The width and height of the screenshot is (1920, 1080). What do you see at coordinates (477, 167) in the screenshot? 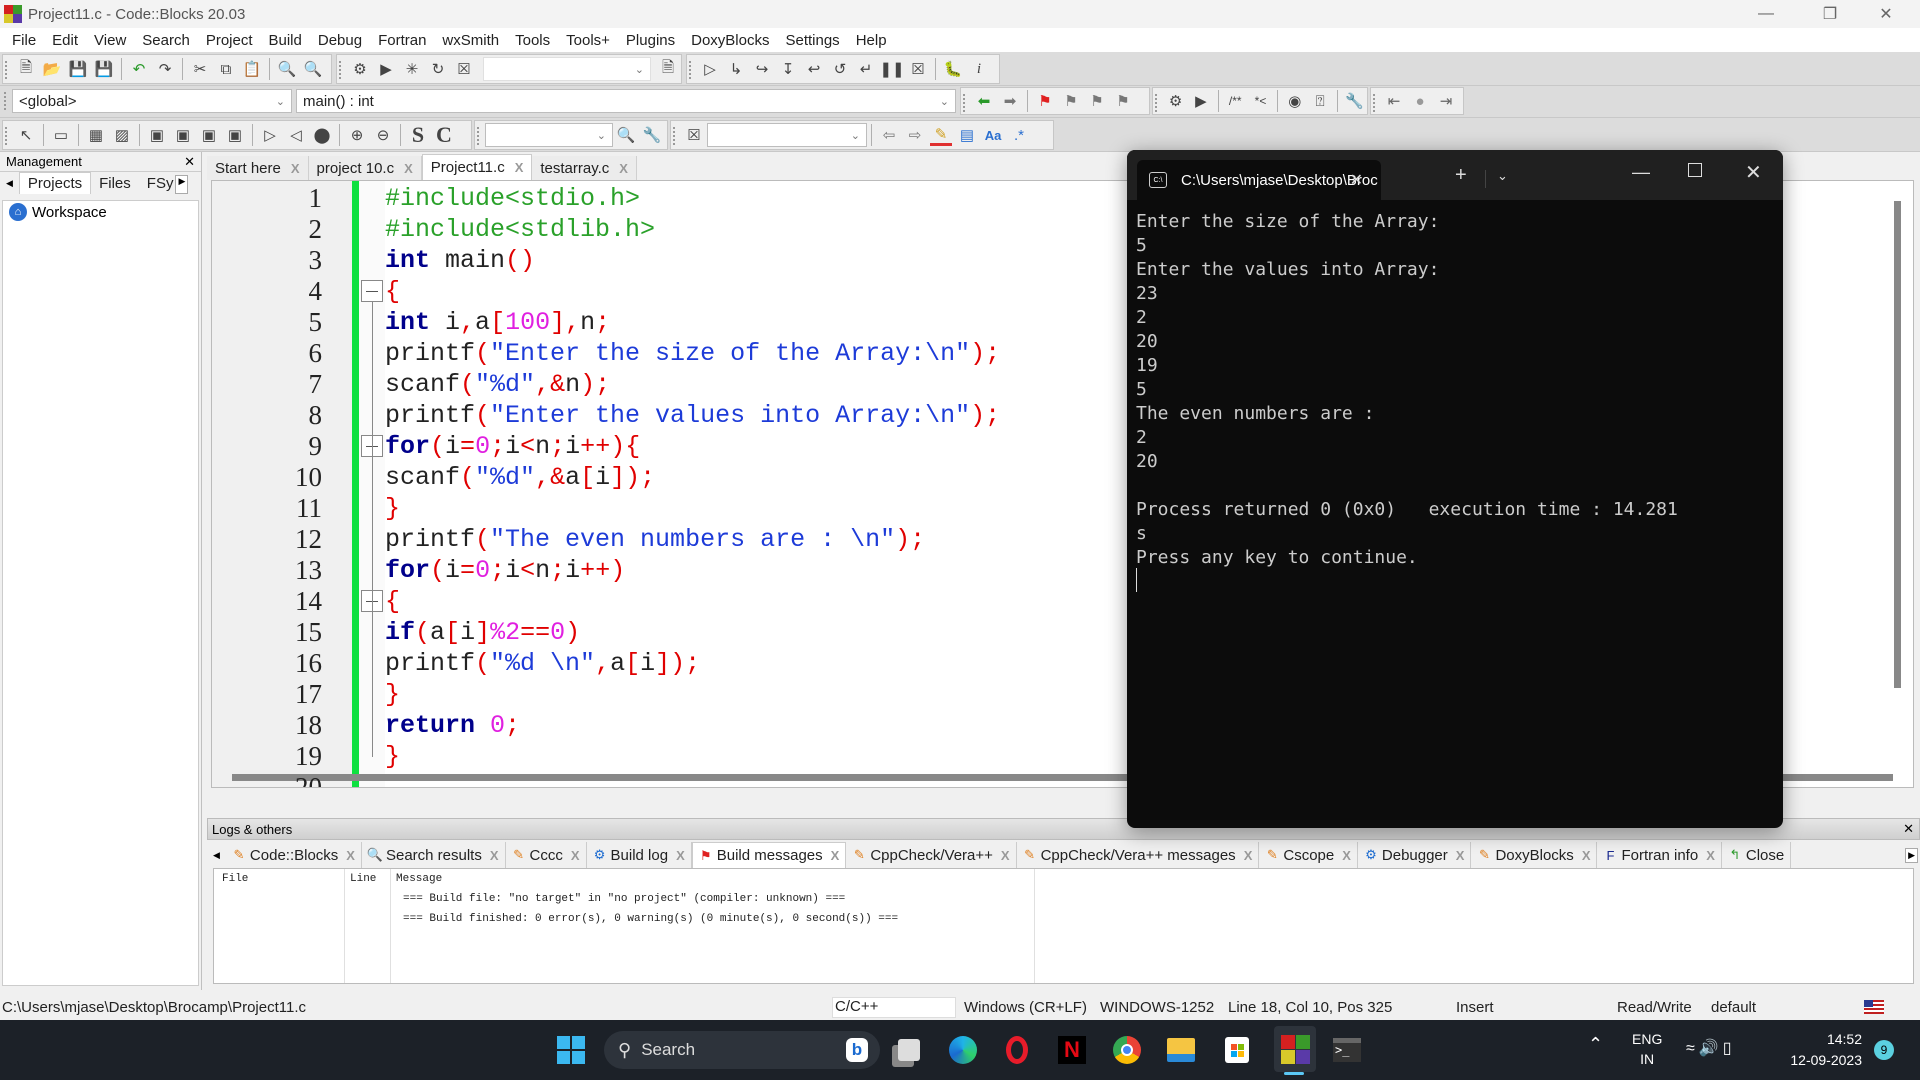
I see `tab-project11-c: Project11.c X` at bounding box center [477, 167].